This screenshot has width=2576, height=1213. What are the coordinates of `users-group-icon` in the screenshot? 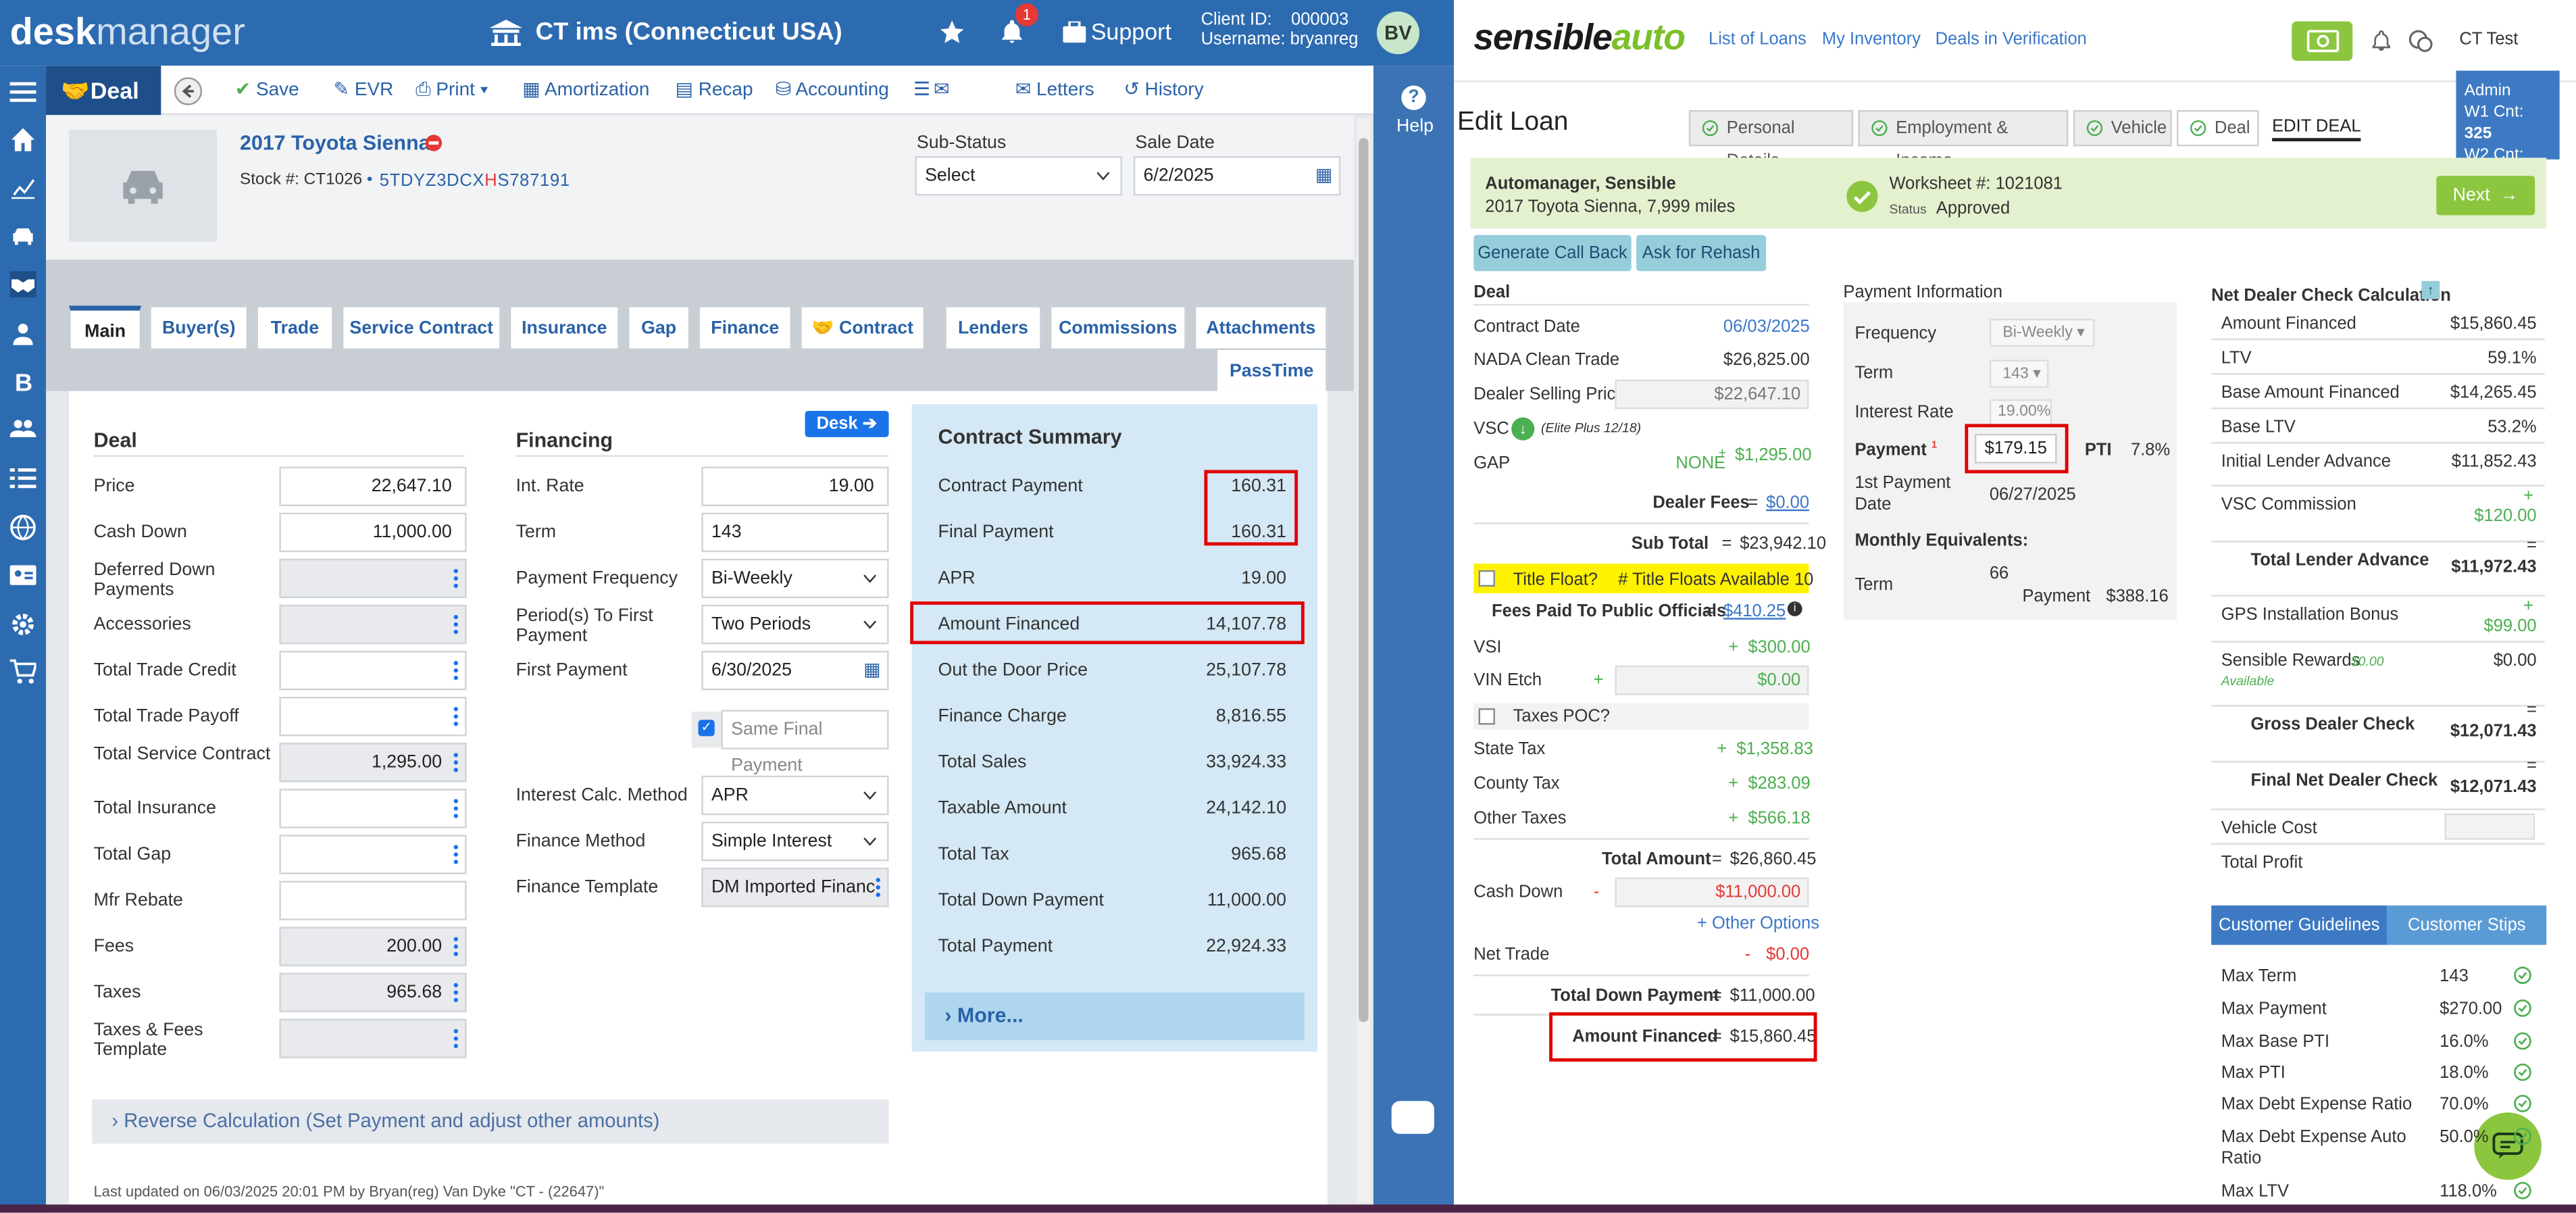 It's located at (23, 333).